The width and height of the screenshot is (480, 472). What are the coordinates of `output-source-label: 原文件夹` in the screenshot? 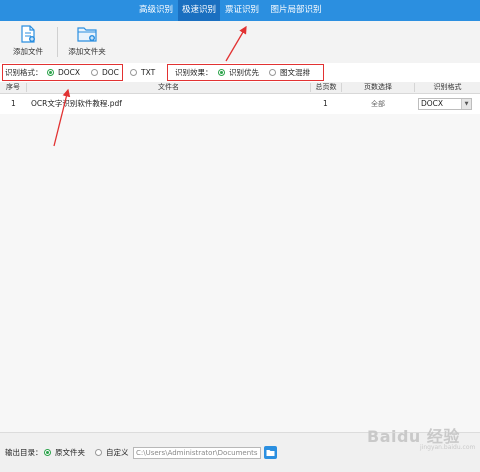 It's located at (70, 452).